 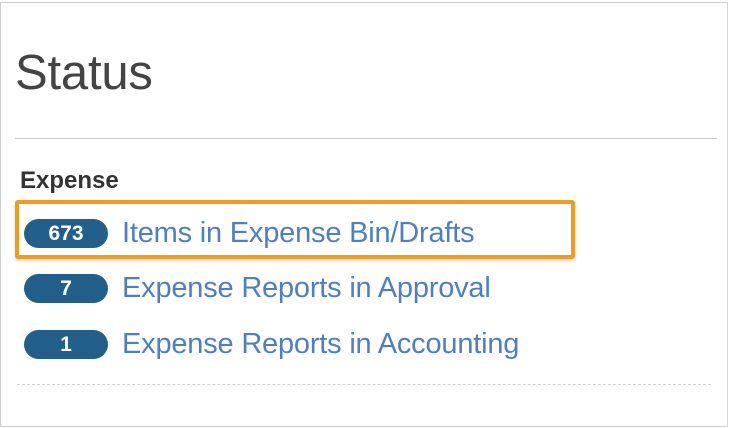 I want to click on page-title: Status, so click(x=84, y=73).